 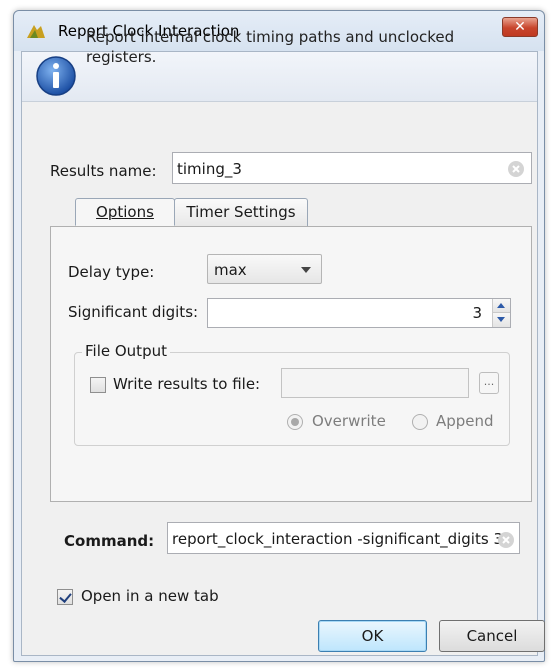 I want to click on chevron-down-icon, so click(x=306, y=270).